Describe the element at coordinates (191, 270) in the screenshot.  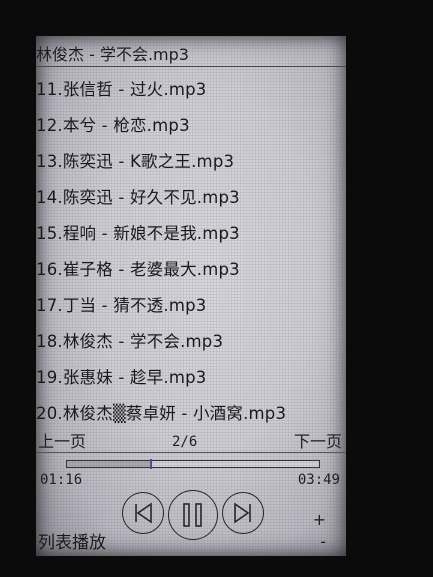
I see `playlist-item: 16.崔子格 - 老婆最大.mp3` at that location.